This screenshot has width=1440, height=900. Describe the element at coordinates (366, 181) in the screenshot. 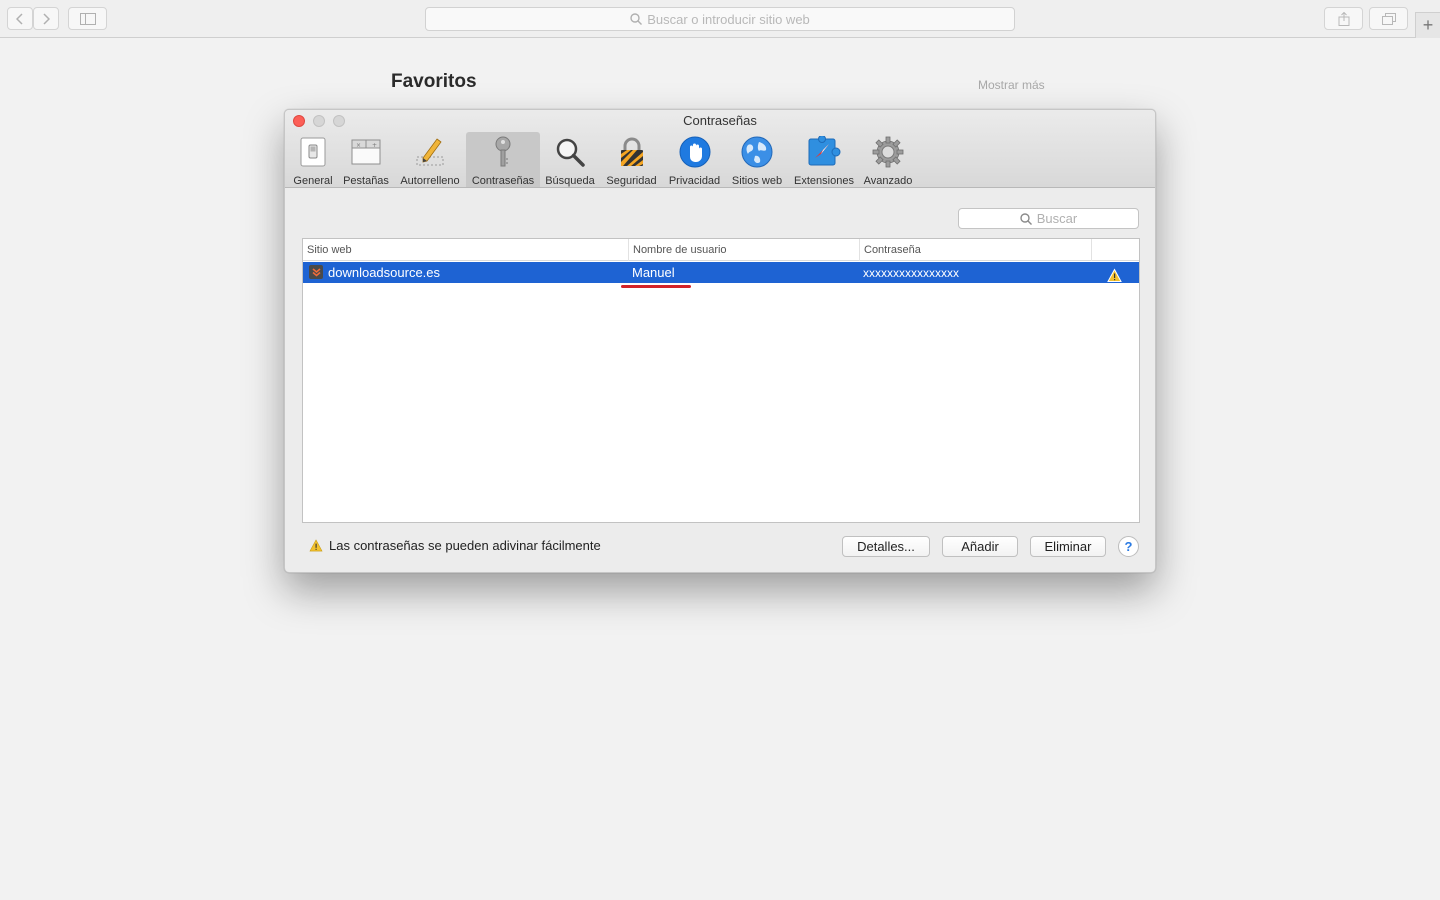

I see `tab-pestanas-label: Pestañas` at that location.